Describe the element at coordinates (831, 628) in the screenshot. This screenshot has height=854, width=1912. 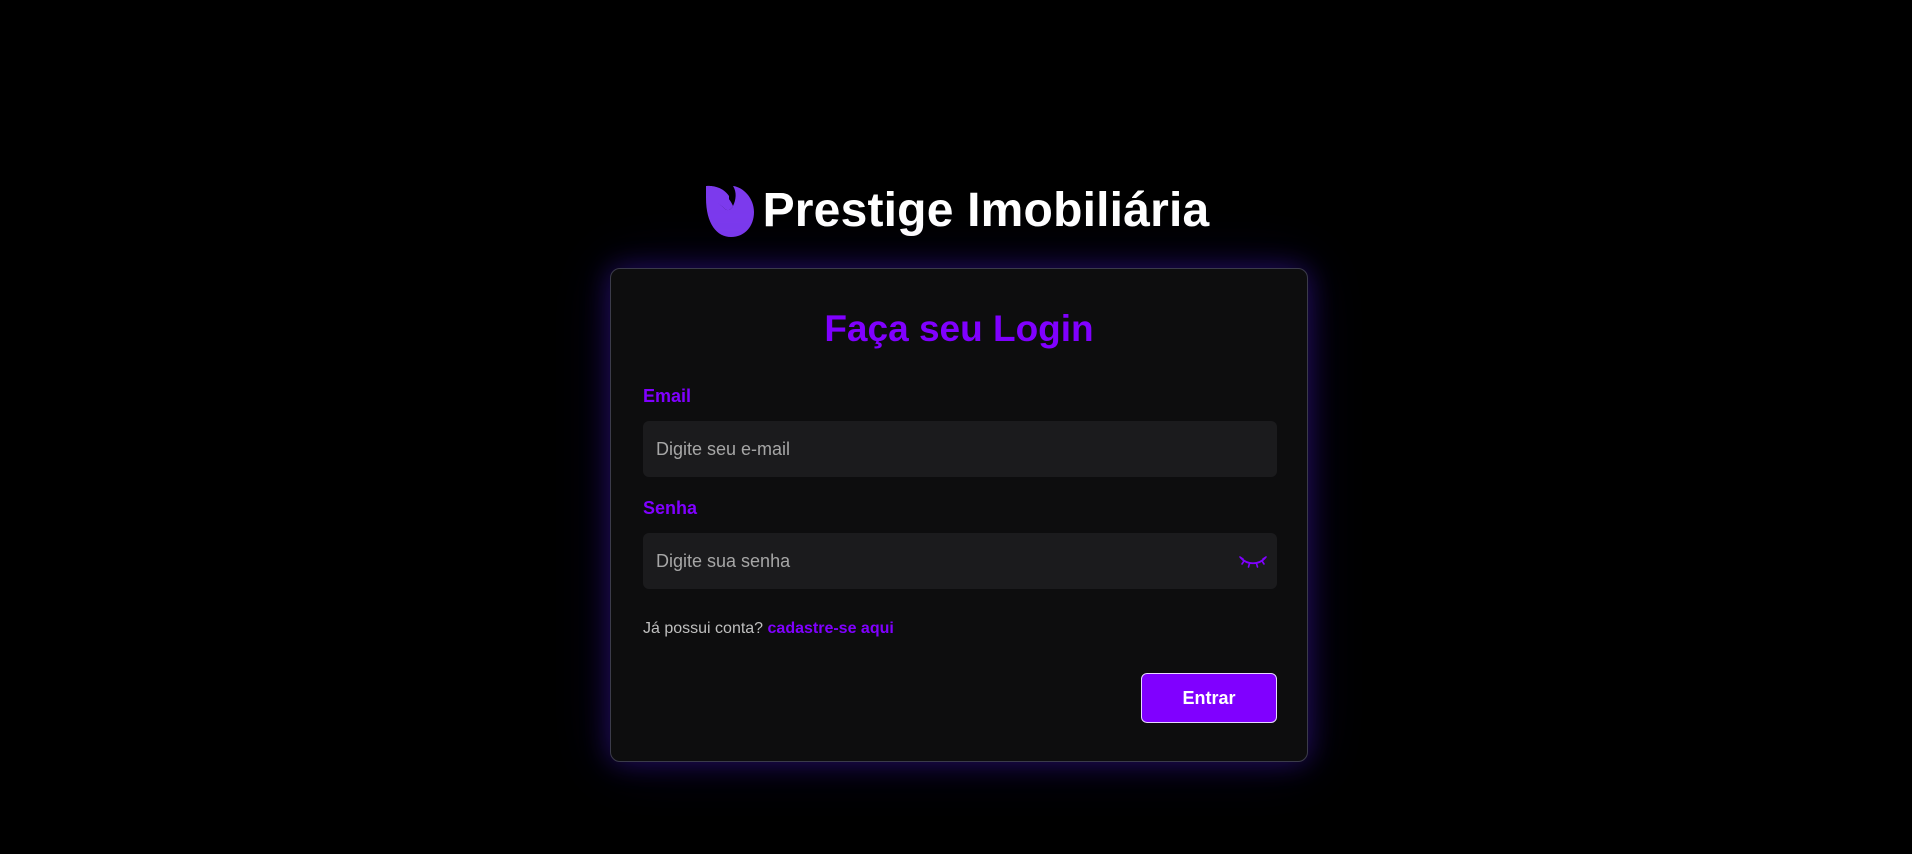
I see `signup-link: cadastre-se aqui` at that location.